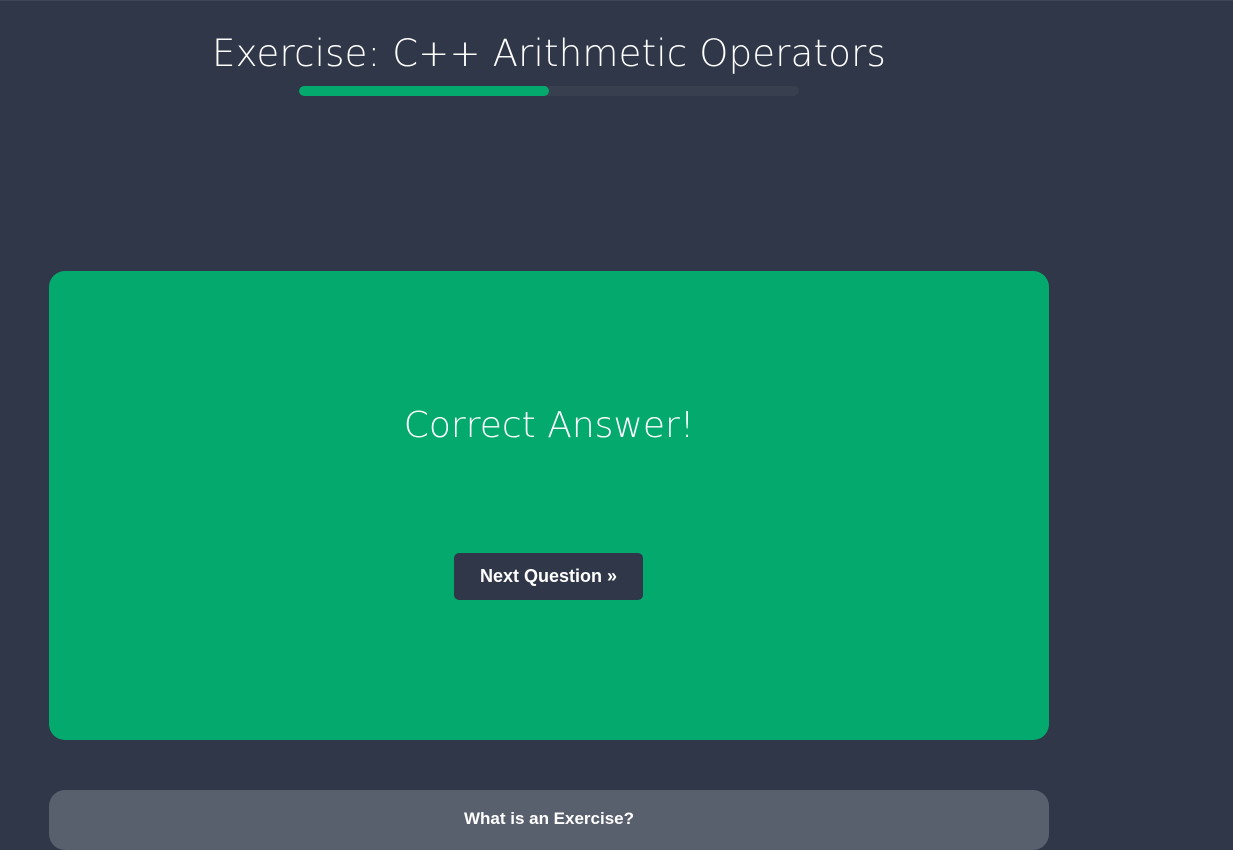  I want to click on exercise-info-card: What is an Exercise?, so click(549, 820).